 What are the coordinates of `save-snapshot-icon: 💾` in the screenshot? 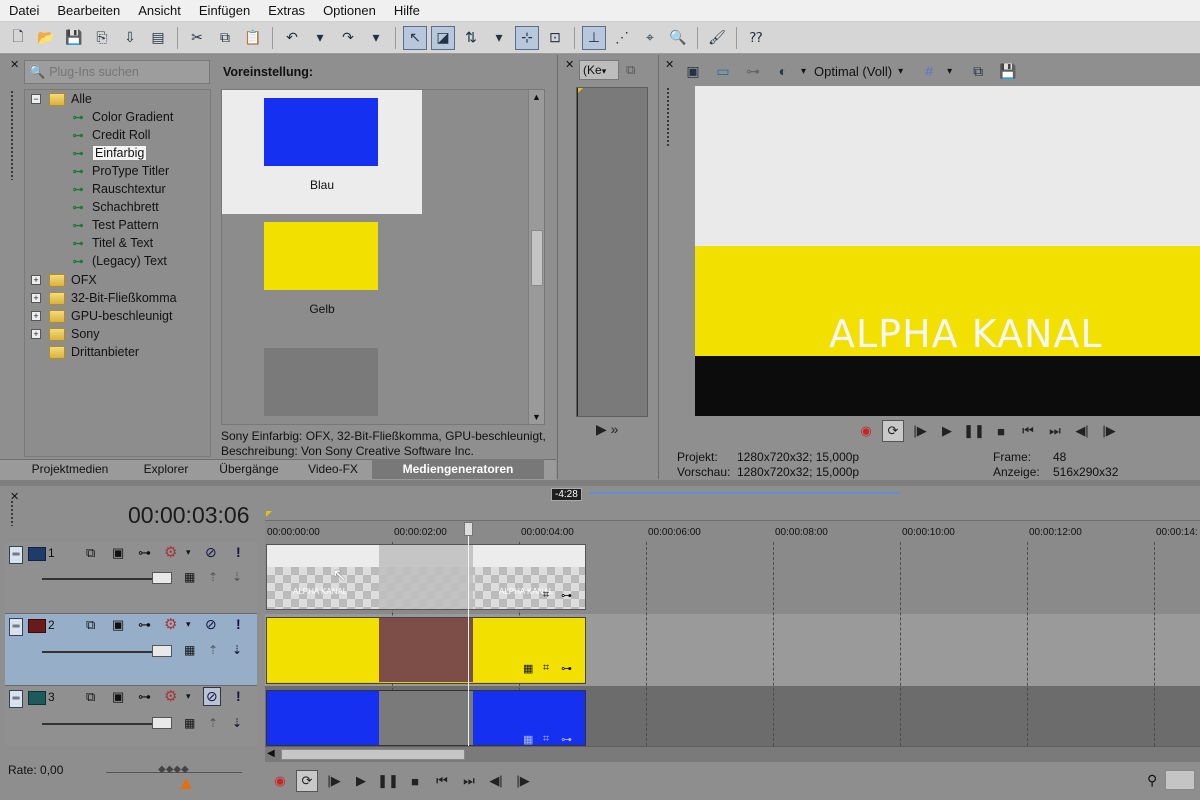 It's located at (1008, 71).